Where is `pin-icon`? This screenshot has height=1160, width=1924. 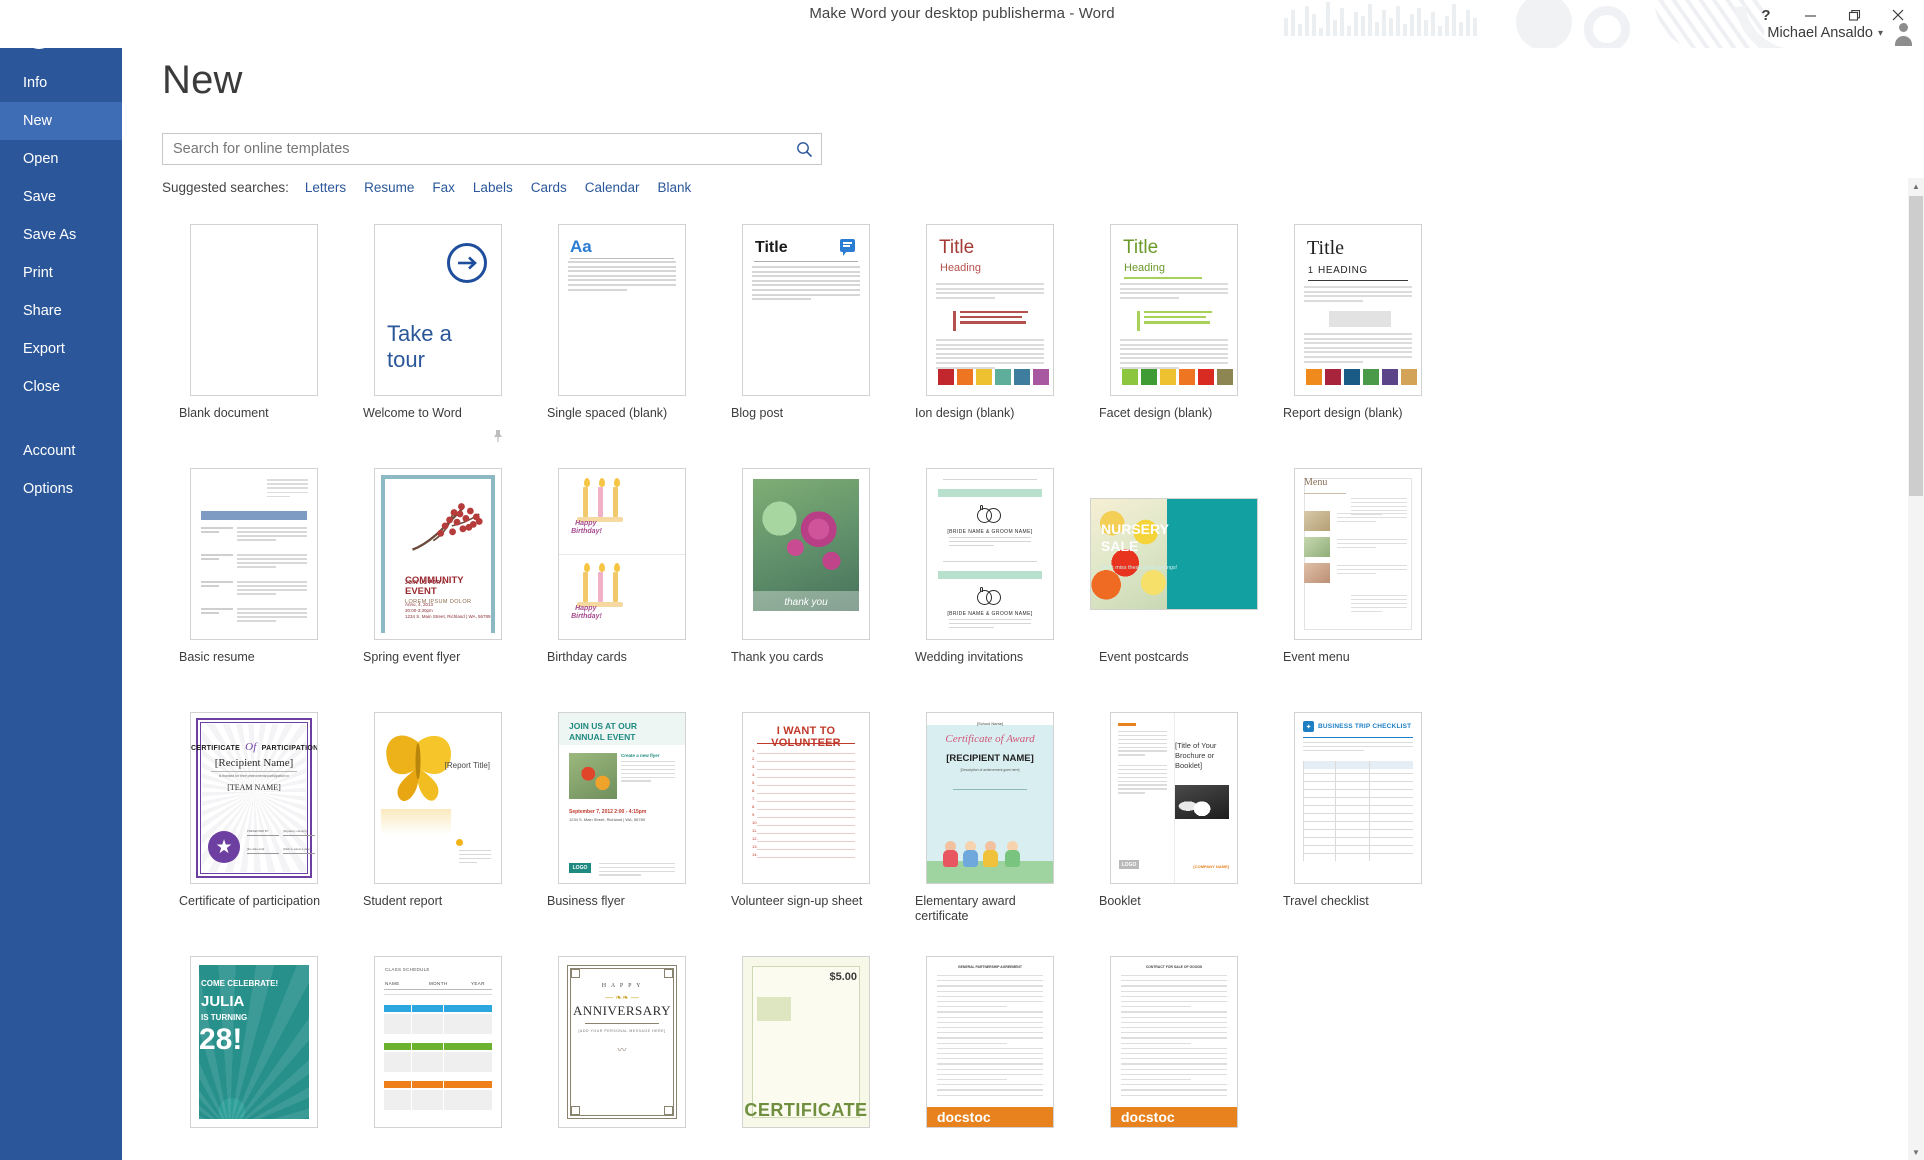 pin-icon is located at coordinates (498, 436).